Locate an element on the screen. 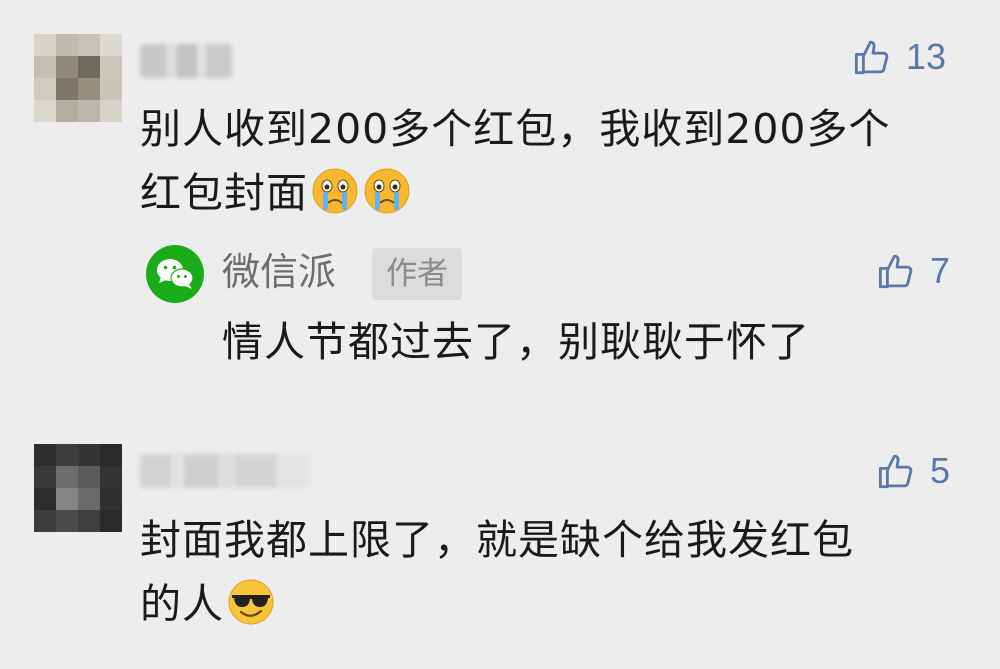 This screenshot has height=669, width=1000. comment-text-line: 红包封面 is located at coordinates (540, 193).